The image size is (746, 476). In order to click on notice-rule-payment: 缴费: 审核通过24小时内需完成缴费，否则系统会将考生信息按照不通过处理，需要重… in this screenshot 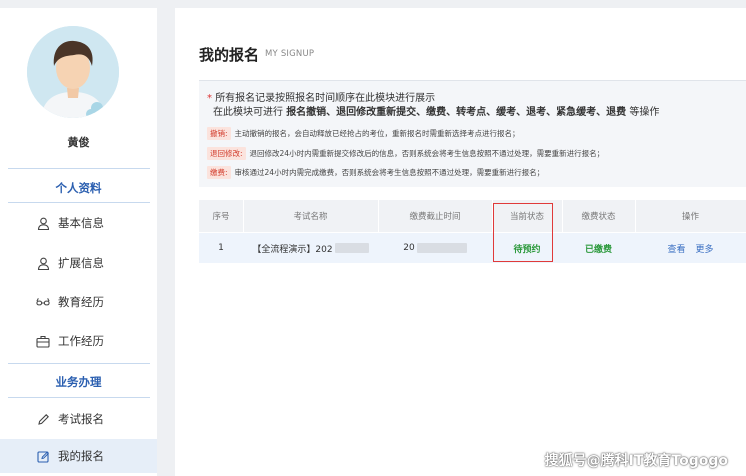, I will do `click(375, 172)`.